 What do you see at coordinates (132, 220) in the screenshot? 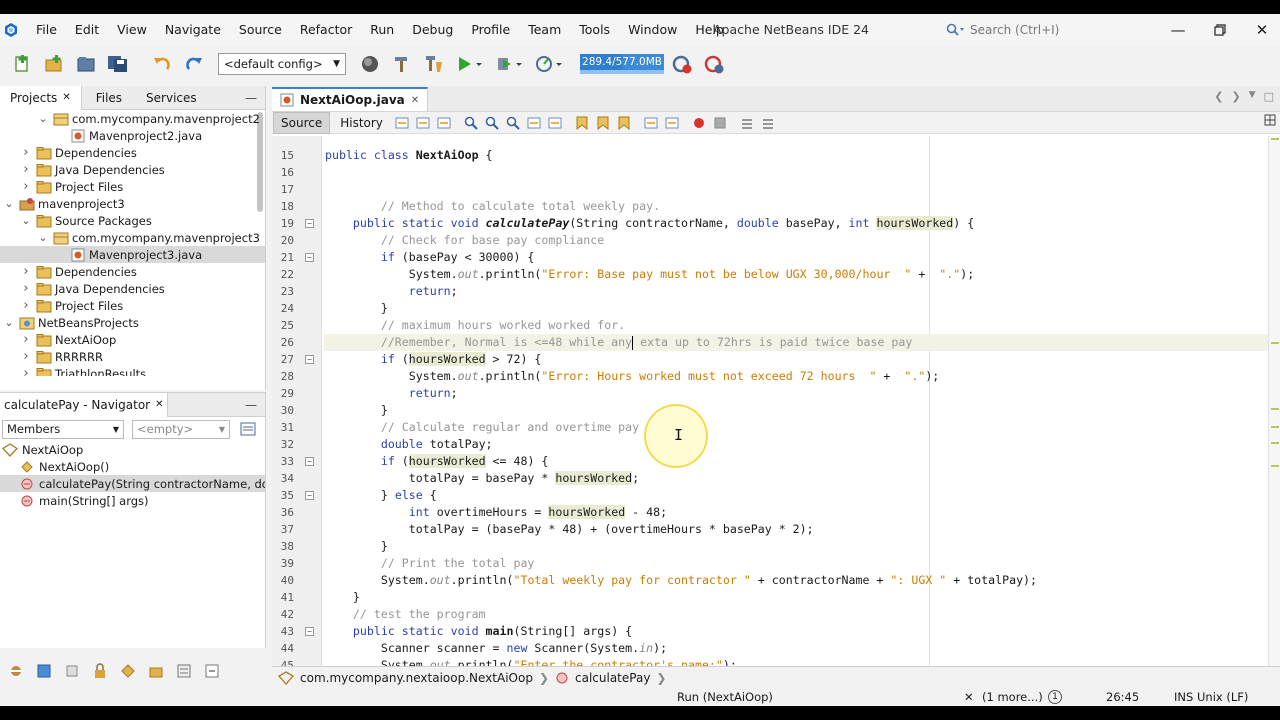
I see `tree-item: ⌄ Source Packages` at bounding box center [132, 220].